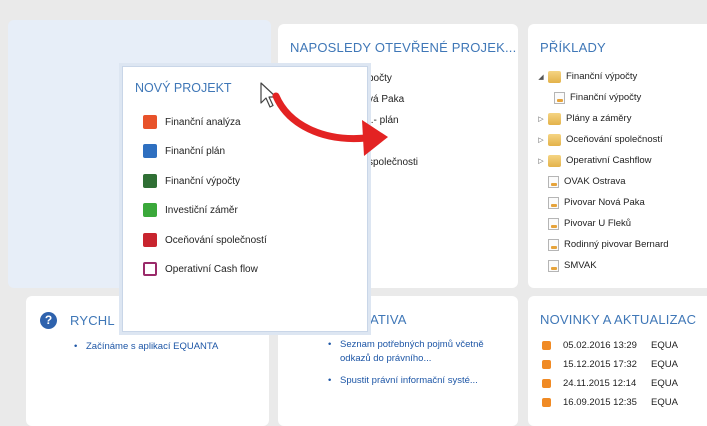  What do you see at coordinates (388, 319) in the screenshot?
I see `legislation-title: ATIVA` at bounding box center [388, 319].